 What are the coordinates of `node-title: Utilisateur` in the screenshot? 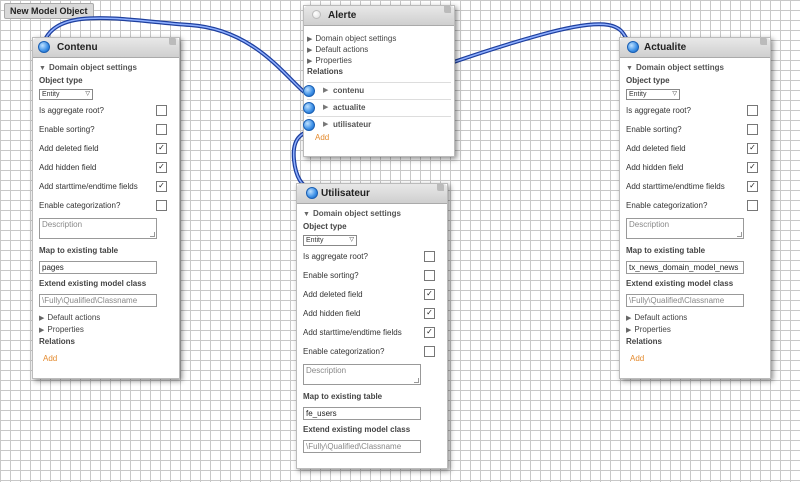 It's located at (345, 193).